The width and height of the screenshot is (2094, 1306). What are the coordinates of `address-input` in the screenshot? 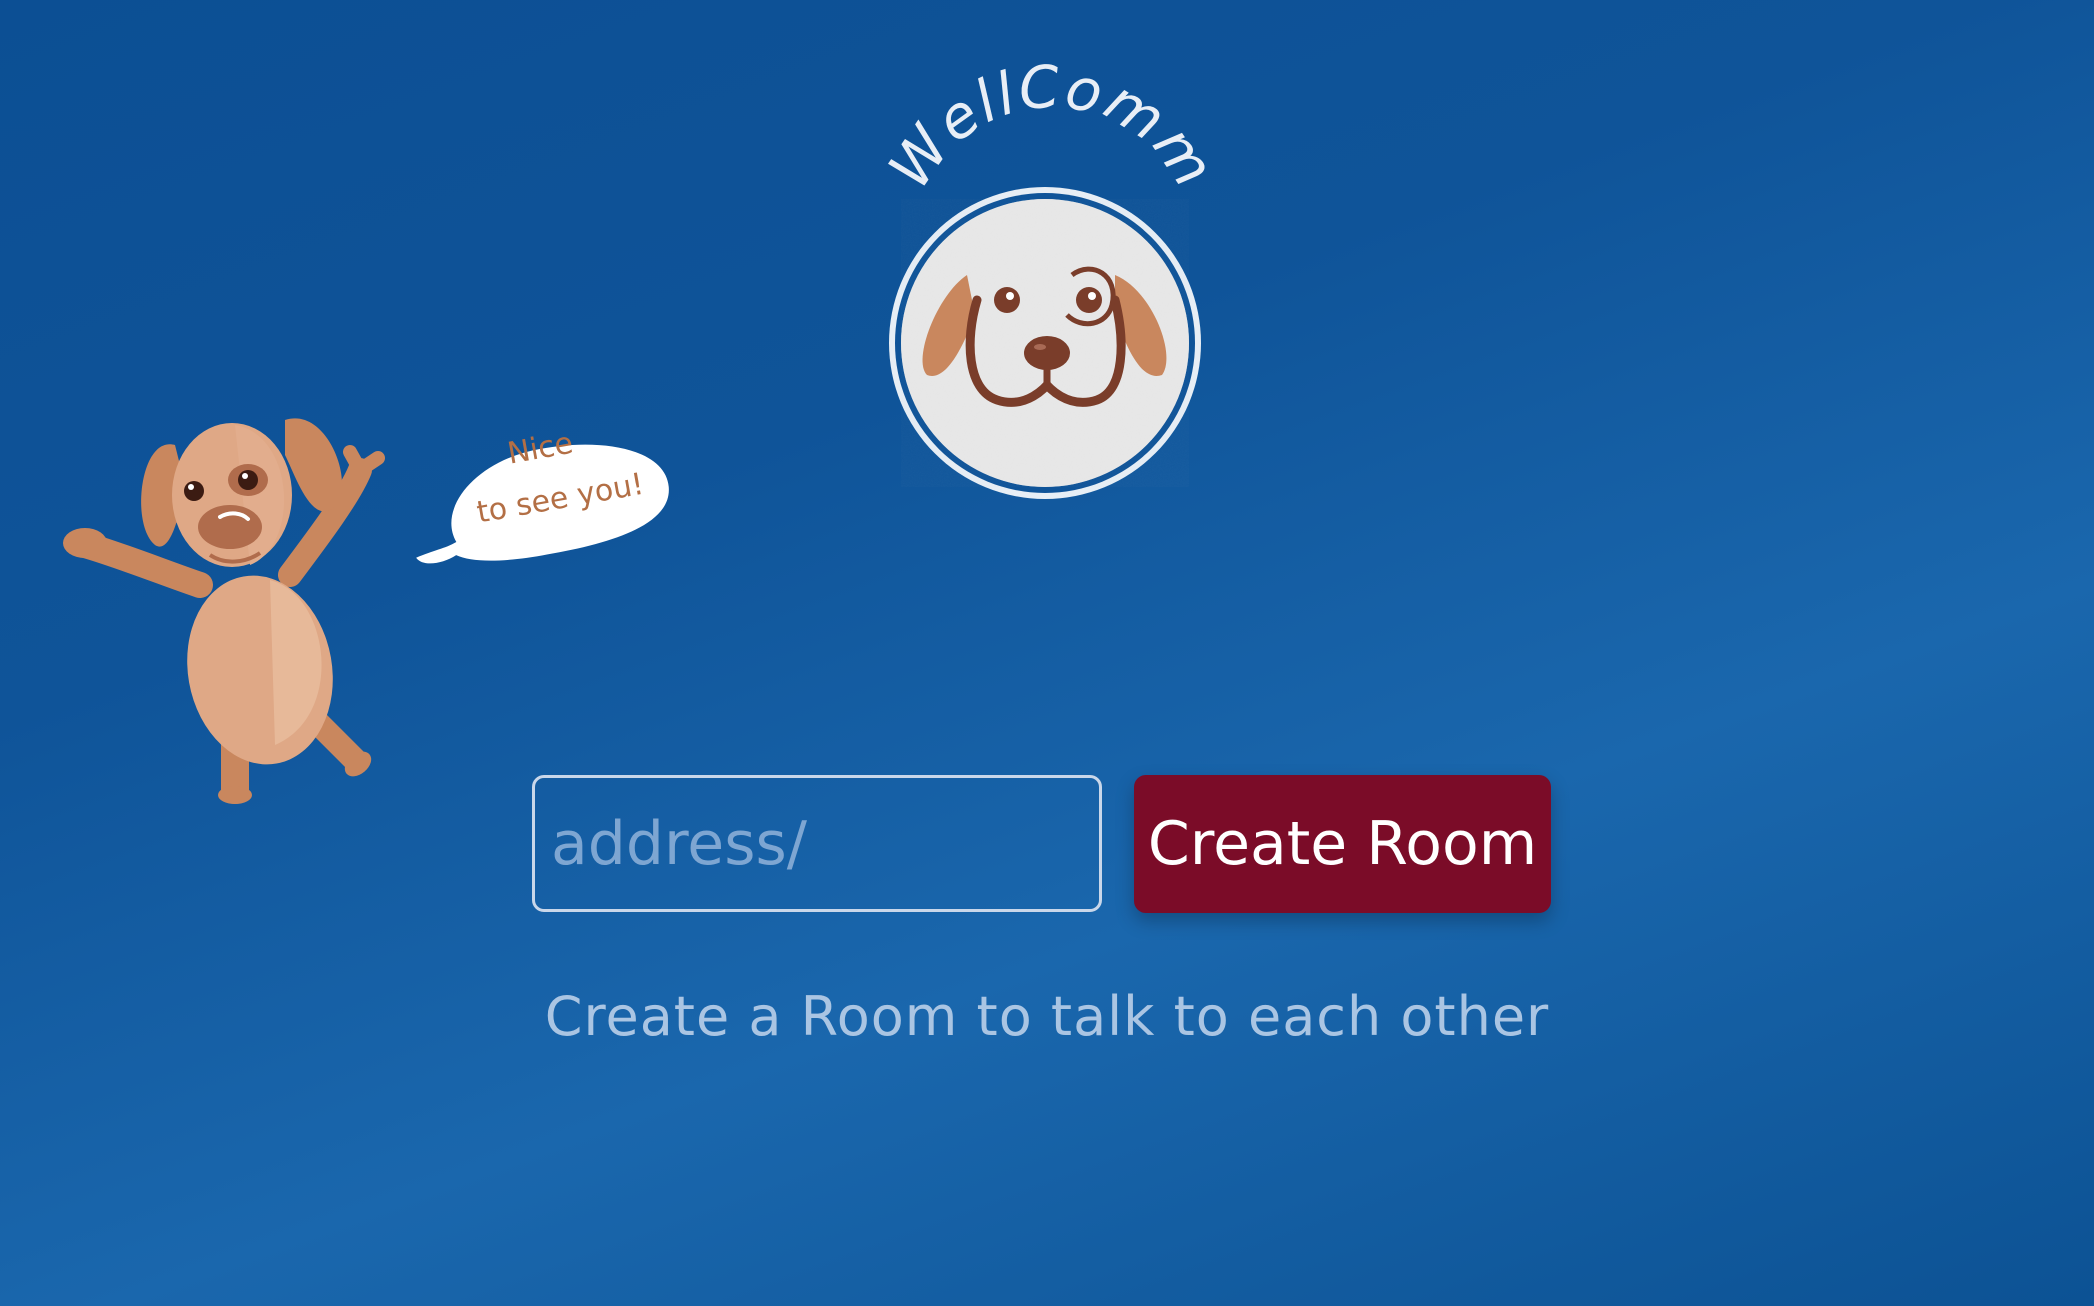 It's located at (817, 843).